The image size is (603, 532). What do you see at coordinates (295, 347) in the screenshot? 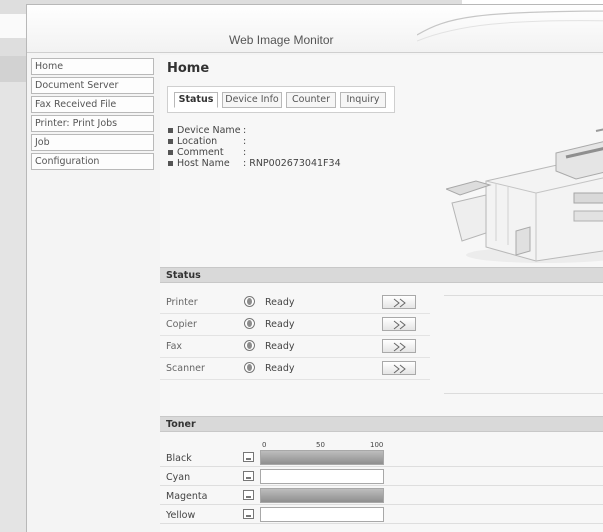
I see `status-row-fax: Fax Ready` at bounding box center [295, 347].